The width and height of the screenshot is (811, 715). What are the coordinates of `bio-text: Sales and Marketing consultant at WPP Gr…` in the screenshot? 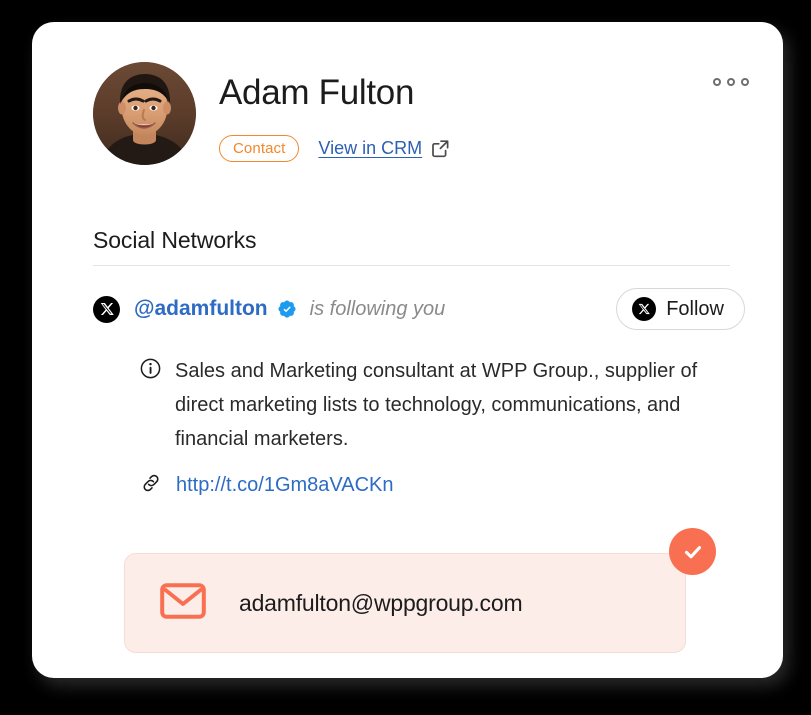 It's located at (436, 405).